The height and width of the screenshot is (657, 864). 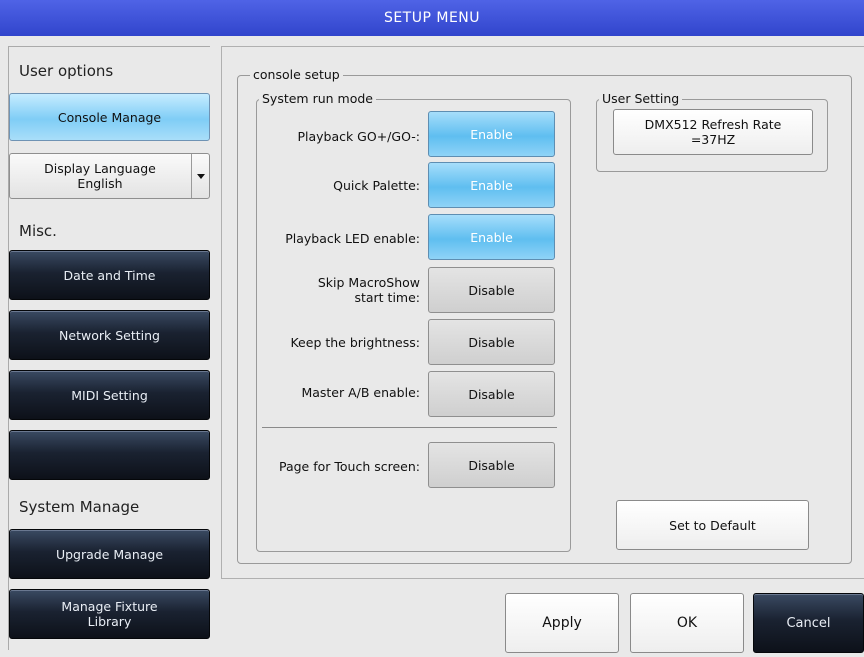 I want to click on console-manage-button: Console Manage, so click(x=109, y=117).